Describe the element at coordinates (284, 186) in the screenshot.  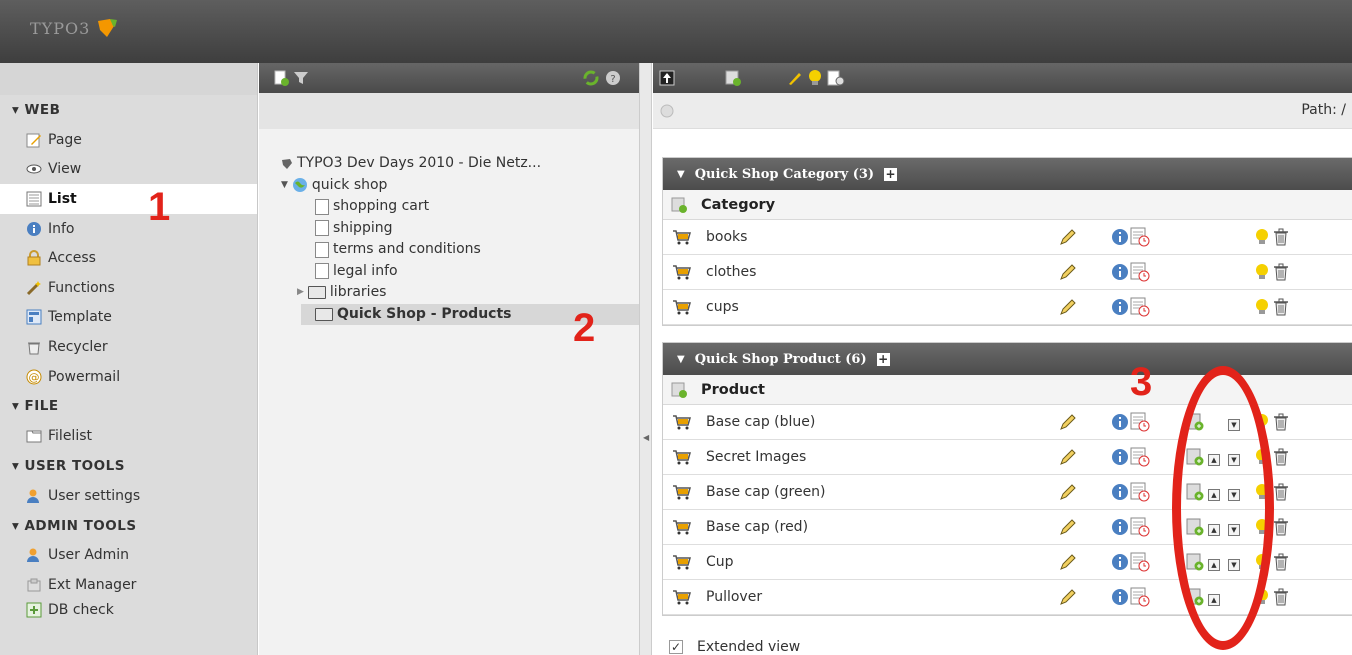
I see `tree-expand-toggle: ▼` at that location.